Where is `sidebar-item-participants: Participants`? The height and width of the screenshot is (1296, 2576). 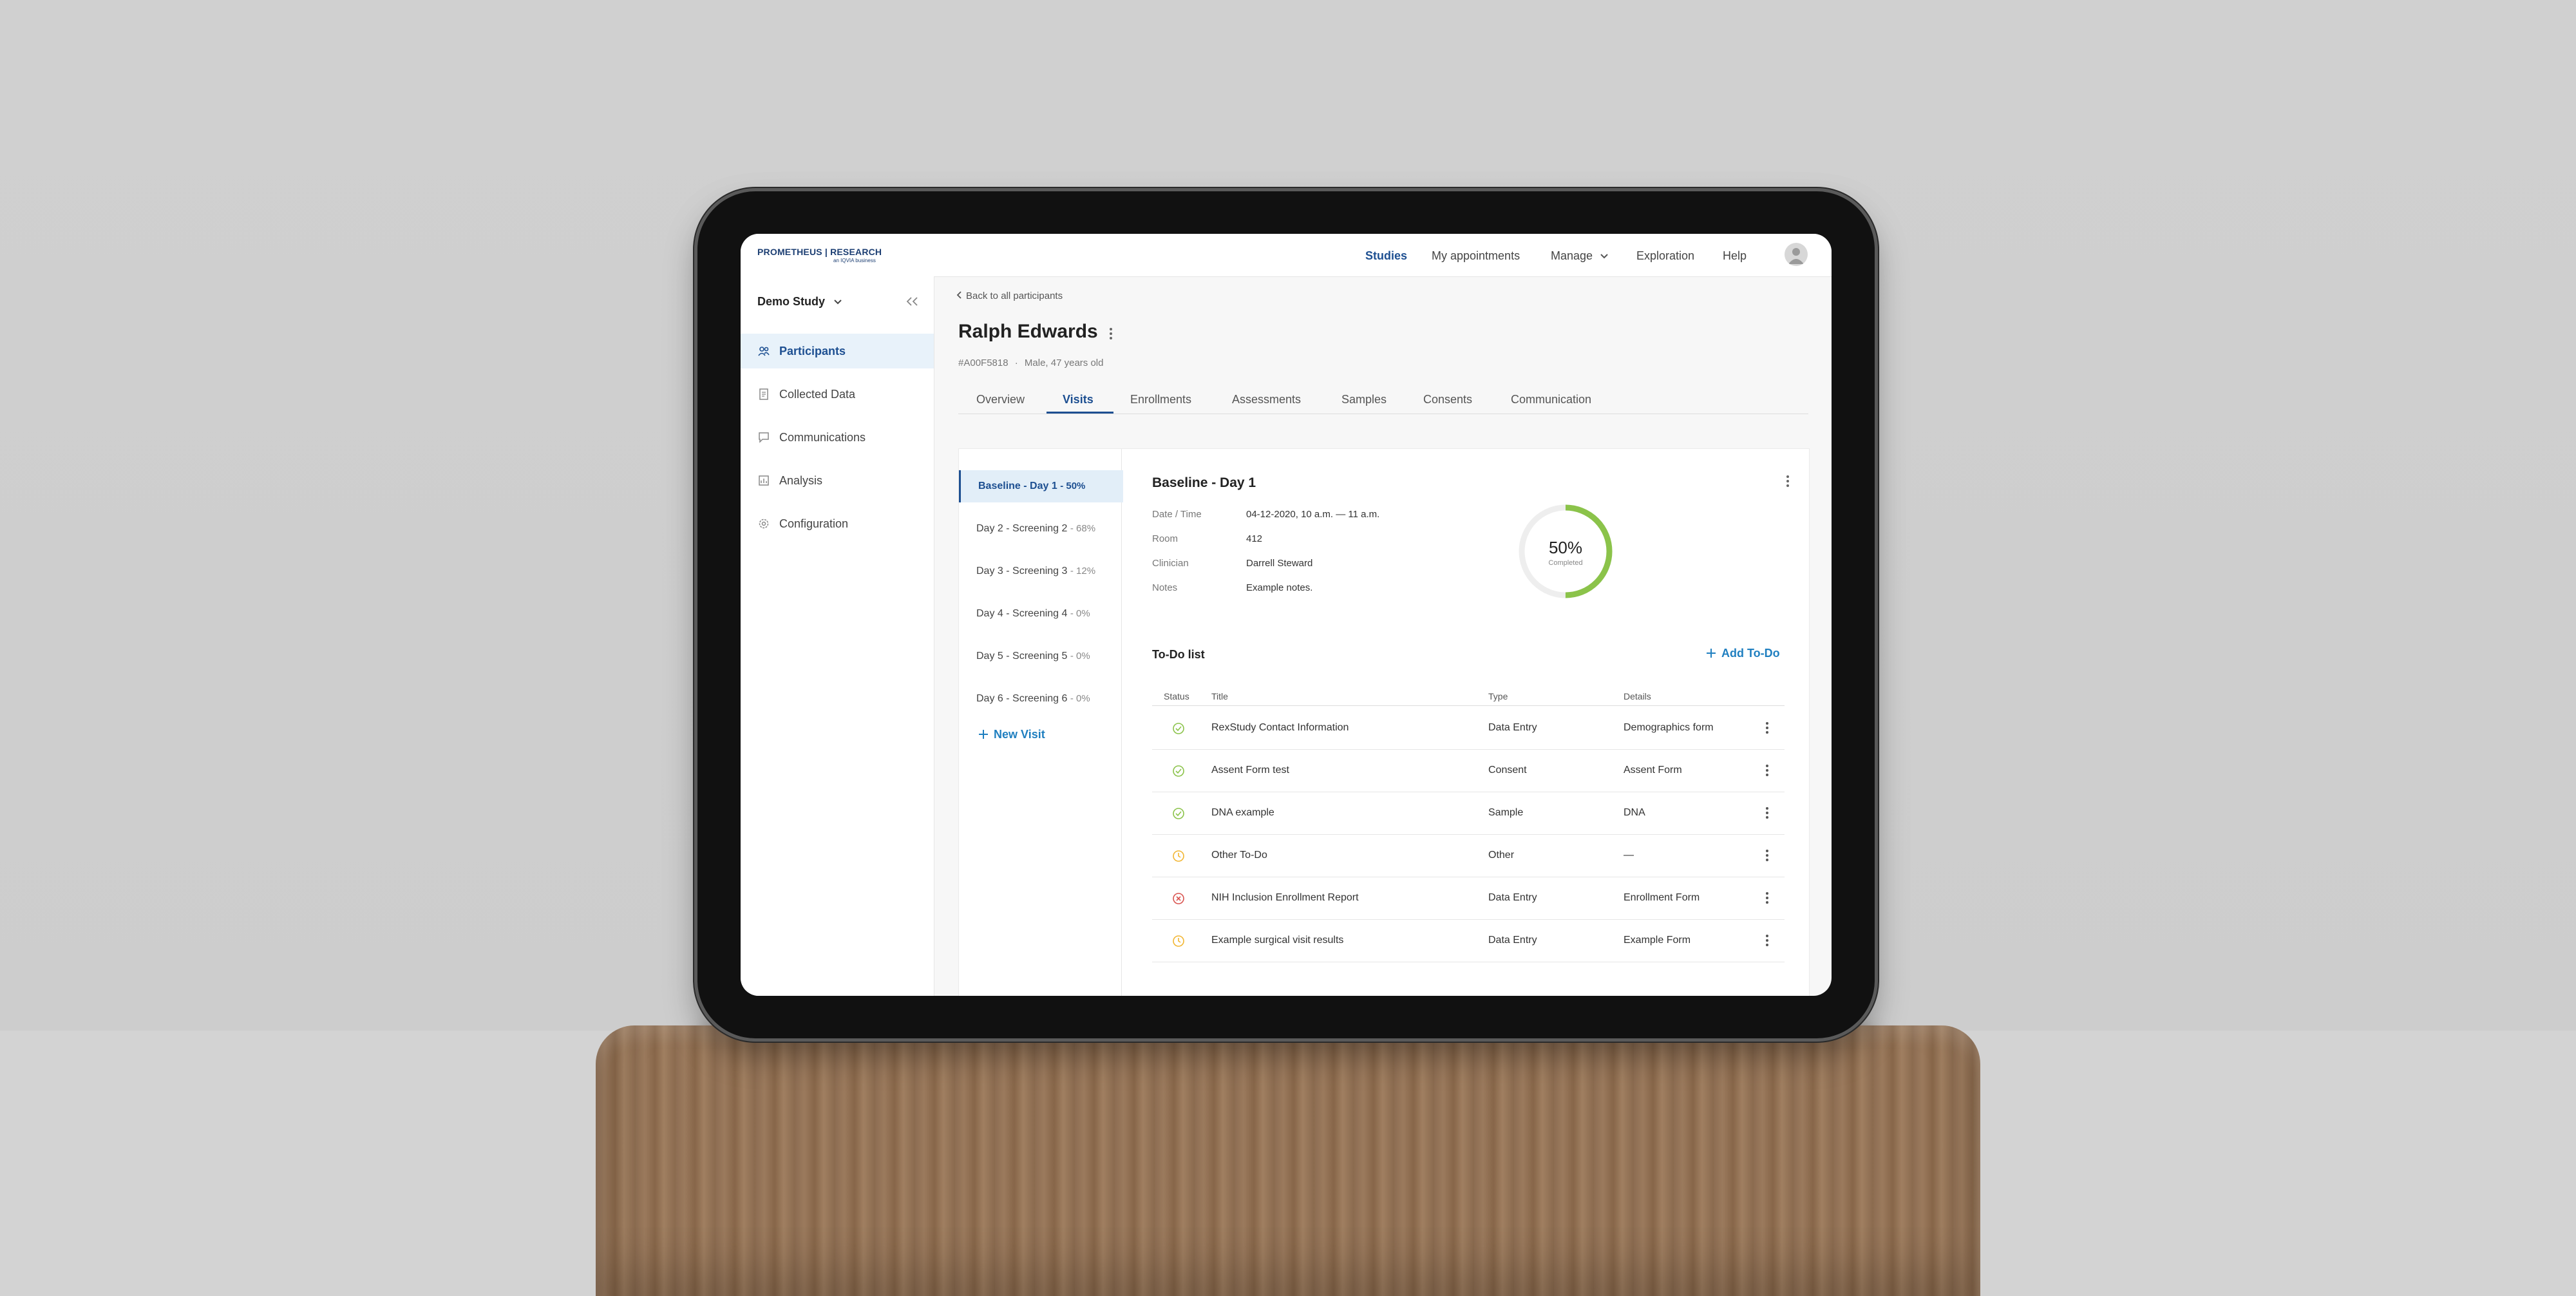
sidebar-item-participants: Participants is located at coordinates (838, 351).